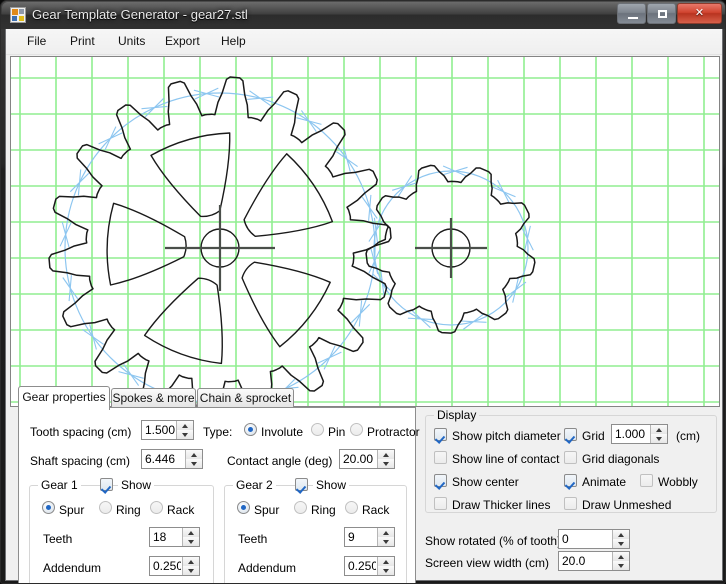 This screenshot has height=584, width=726. I want to click on show-line-of-contact-label: Show line of contact, so click(506, 459).